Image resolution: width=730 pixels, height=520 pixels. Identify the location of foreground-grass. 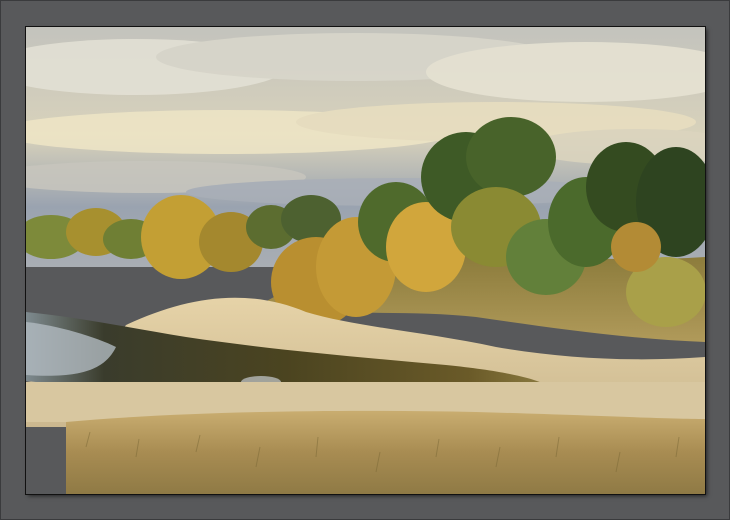
(385, 452).